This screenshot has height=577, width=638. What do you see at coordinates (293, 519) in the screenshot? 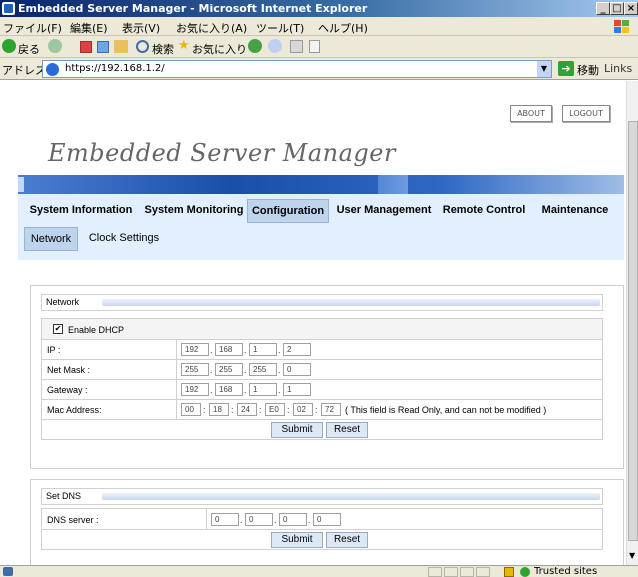
I see `dns-octet-3: 0` at bounding box center [293, 519].